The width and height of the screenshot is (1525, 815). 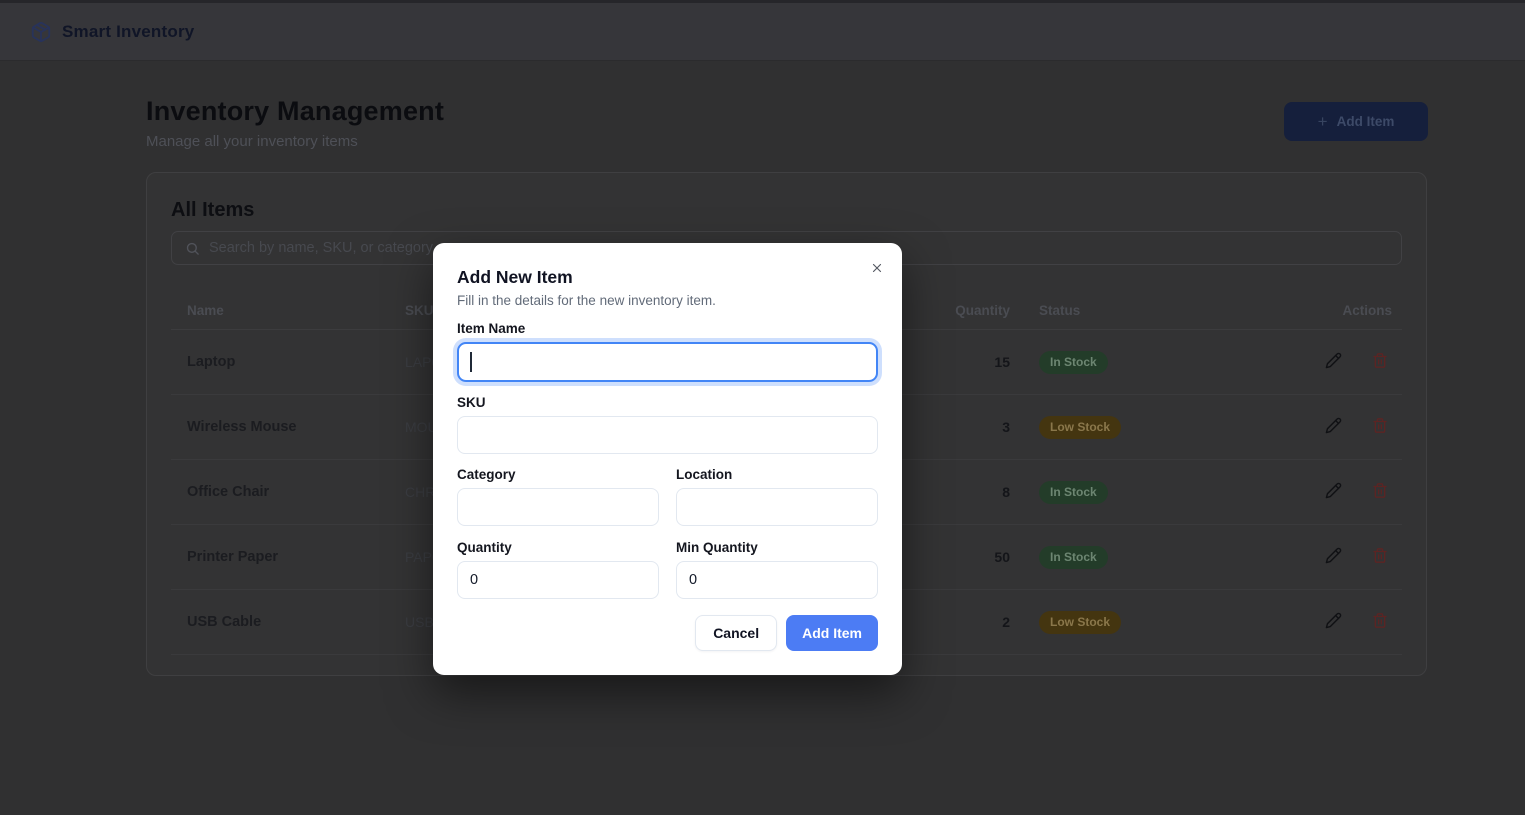 What do you see at coordinates (717, 547) in the screenshot?
I see `min-quantity-label: Min Quantity` at bounding box center [717, 547].